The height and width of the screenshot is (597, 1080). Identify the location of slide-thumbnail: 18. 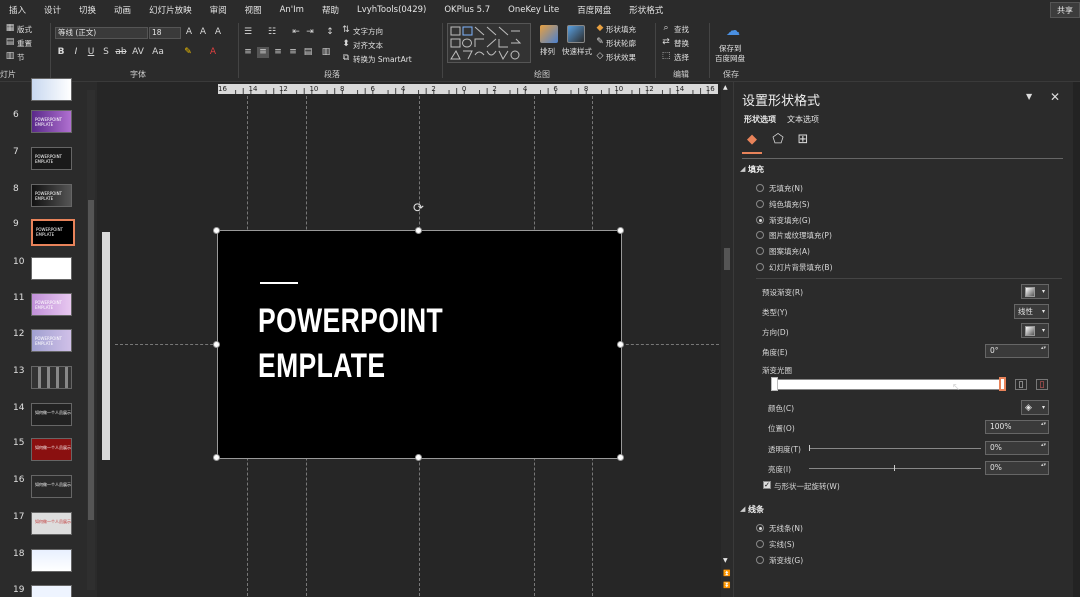
(45, 564).